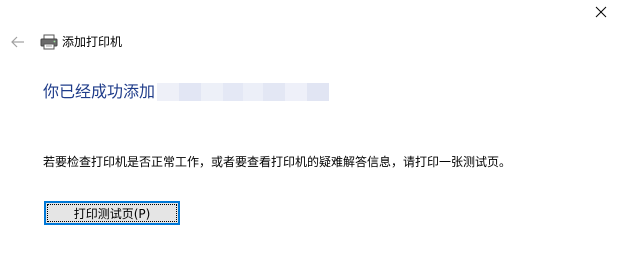  I want to click on test-page-description: 若要检查打印机是否正常工作，或者要查看打印机的疑难解答信息，请打印一张测试页。, so click(277, 162).